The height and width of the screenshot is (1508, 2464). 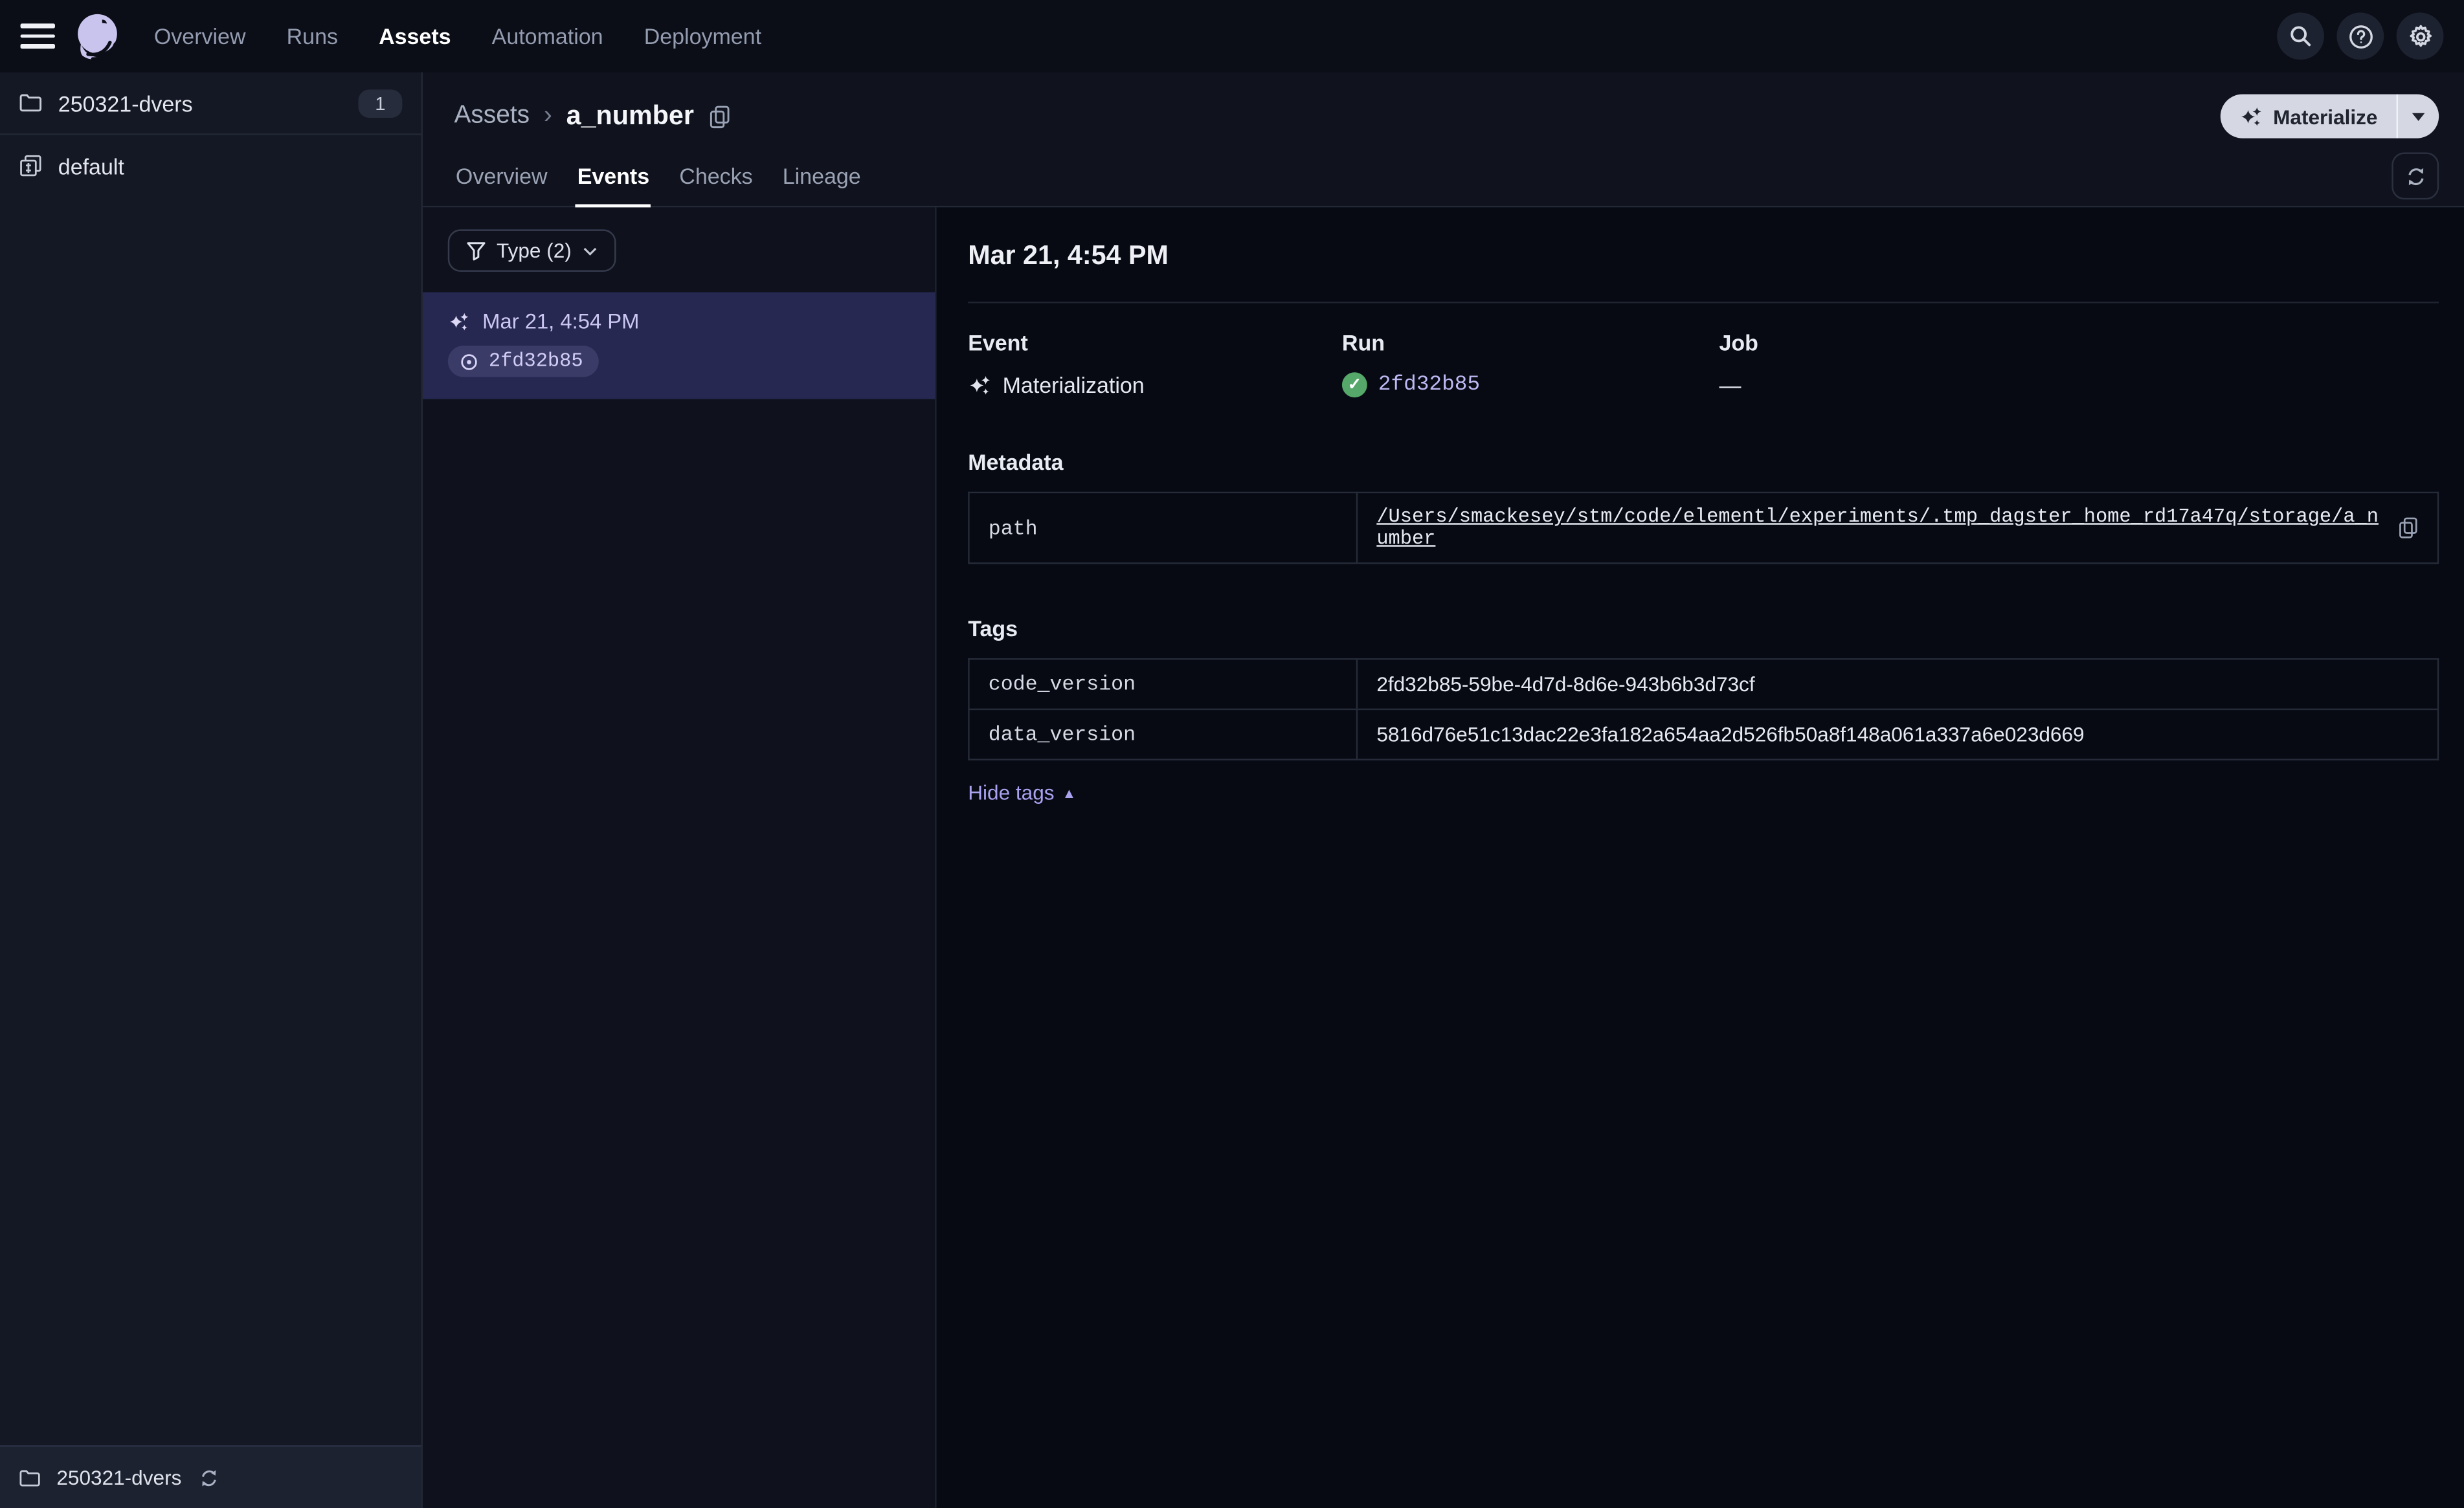 What do you see at coordinates (380, 103) in the screenshot?
I see `sidebar-group-count-badge: 1` at bounding box center [380, 103].